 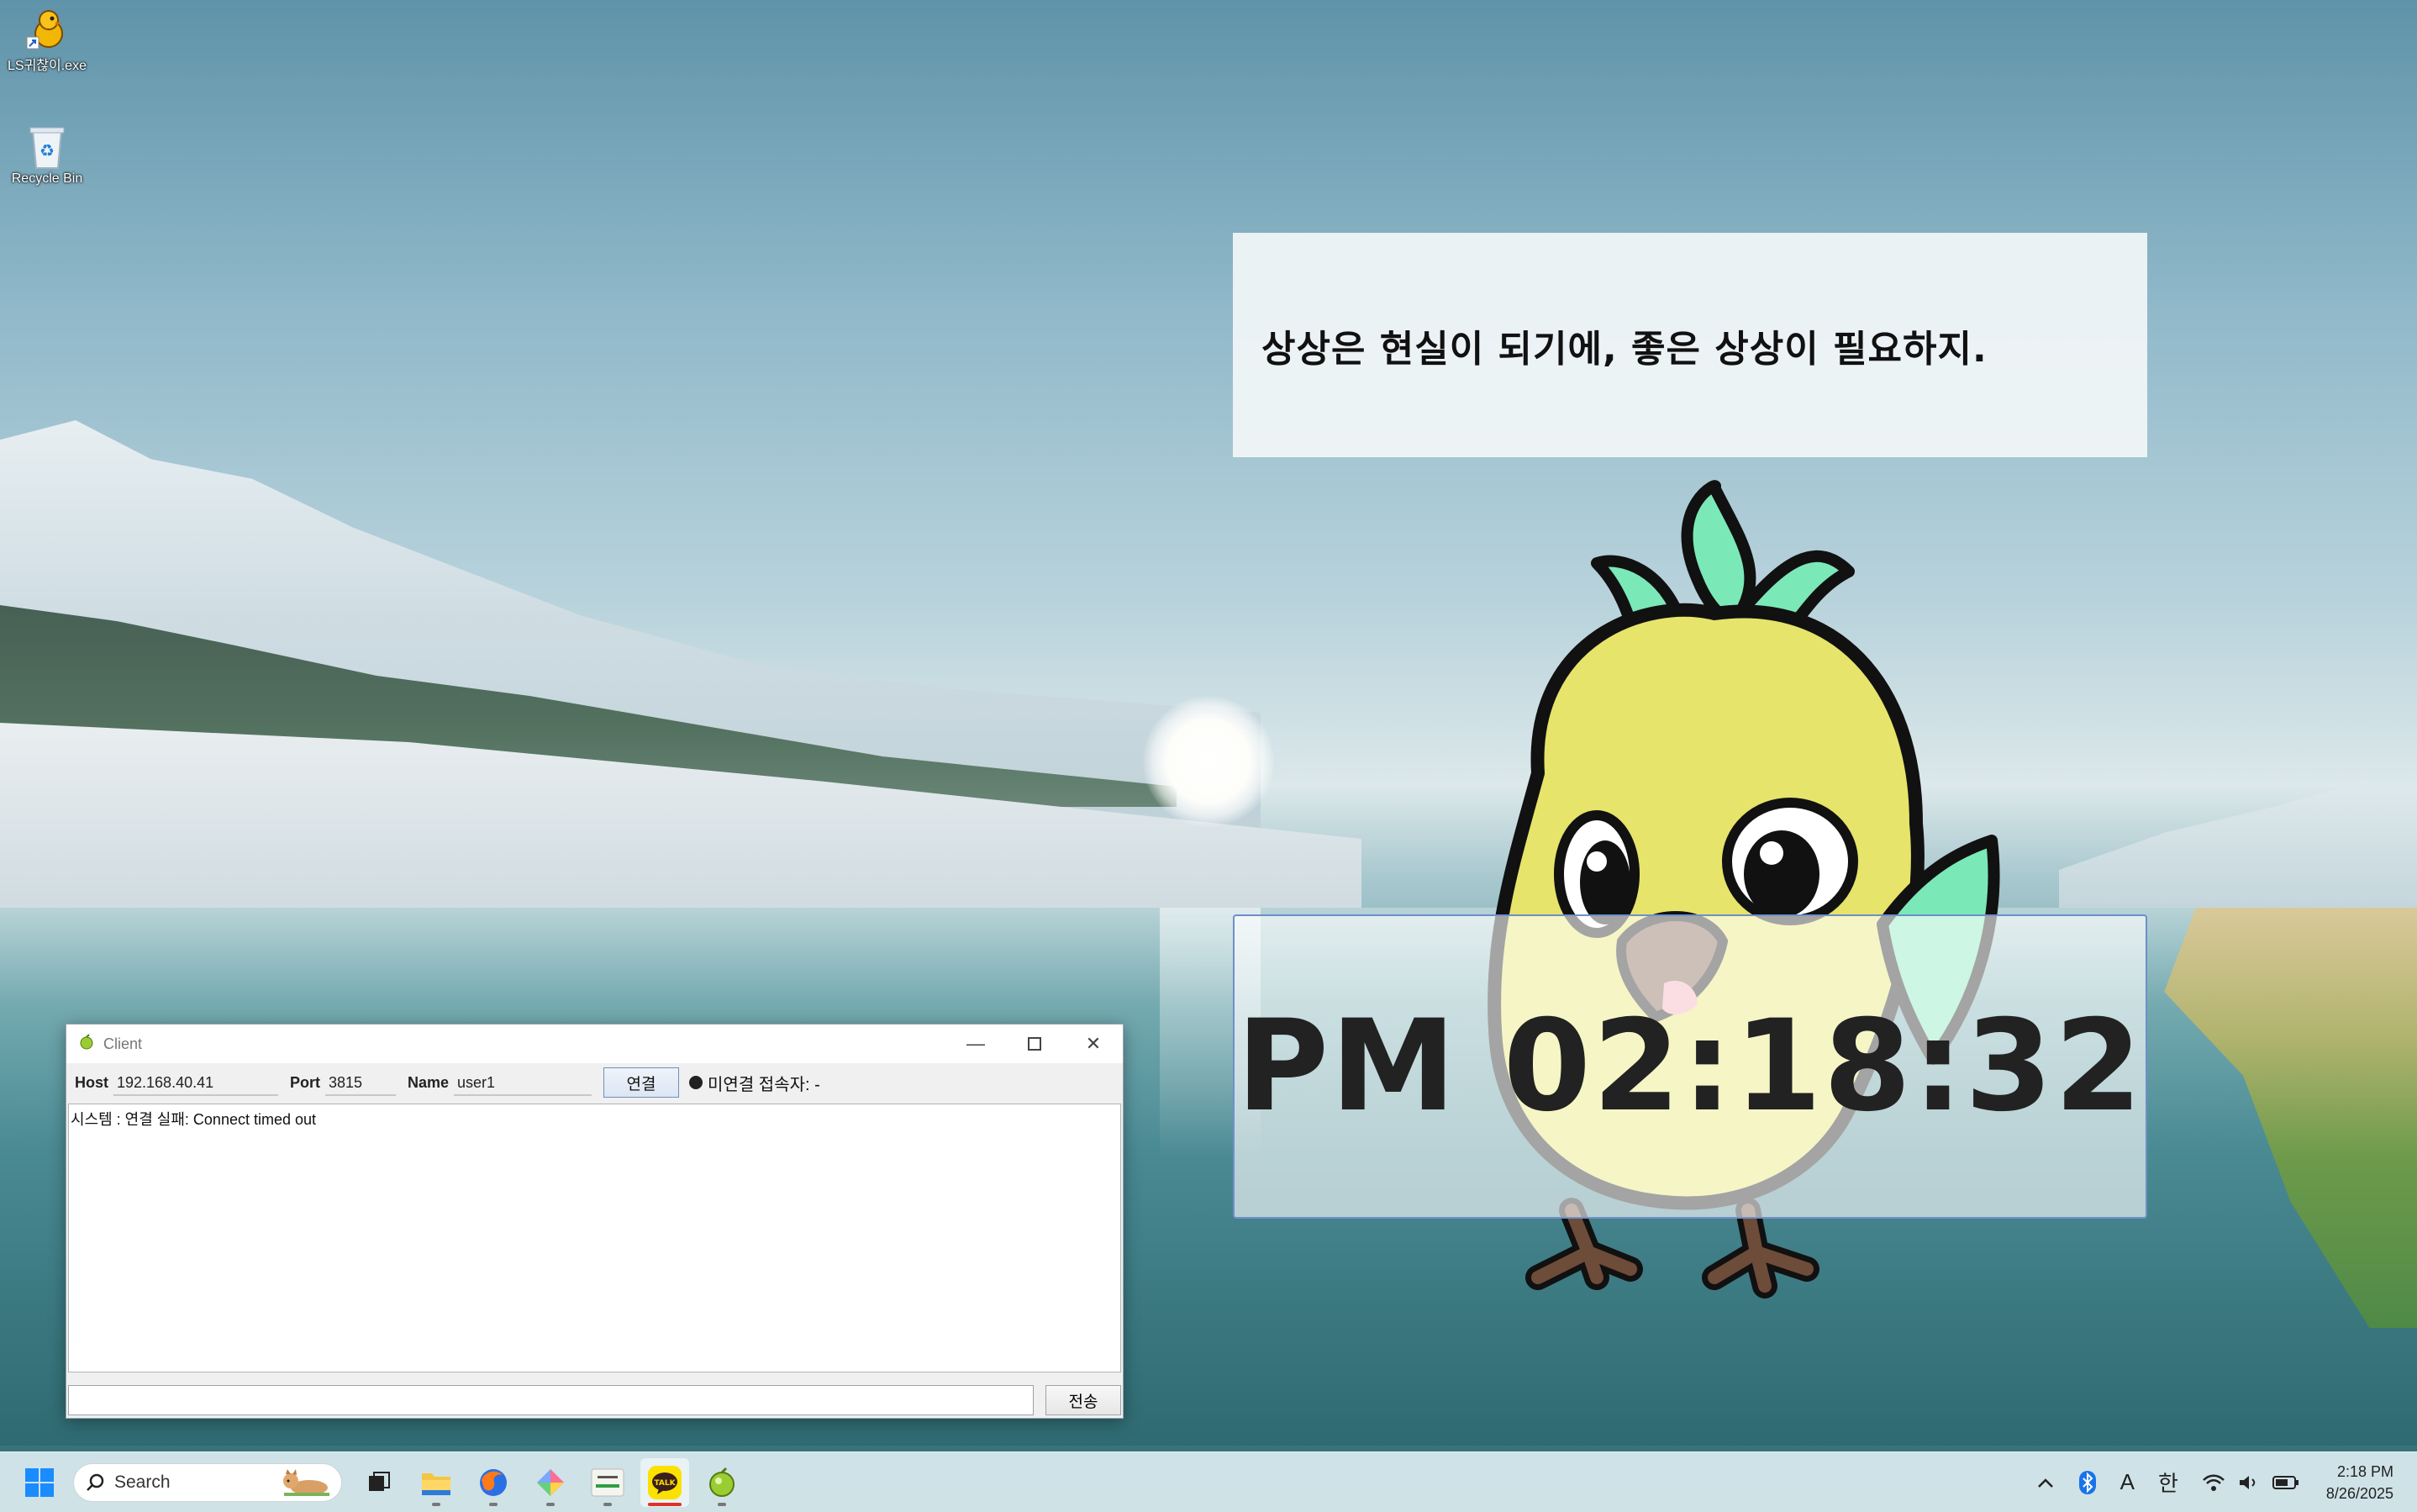 I want to click on host-label: Host, so click(x=91, y=1082).